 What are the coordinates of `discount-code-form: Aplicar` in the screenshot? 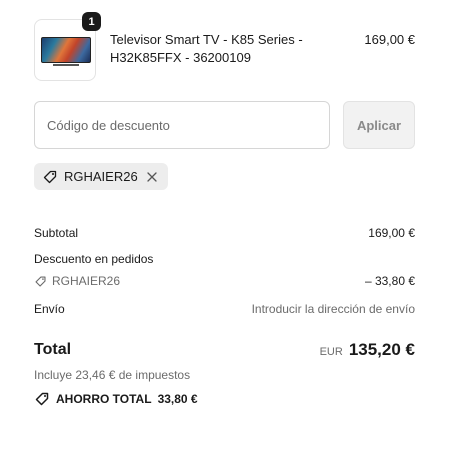 It's located at (224, 125).